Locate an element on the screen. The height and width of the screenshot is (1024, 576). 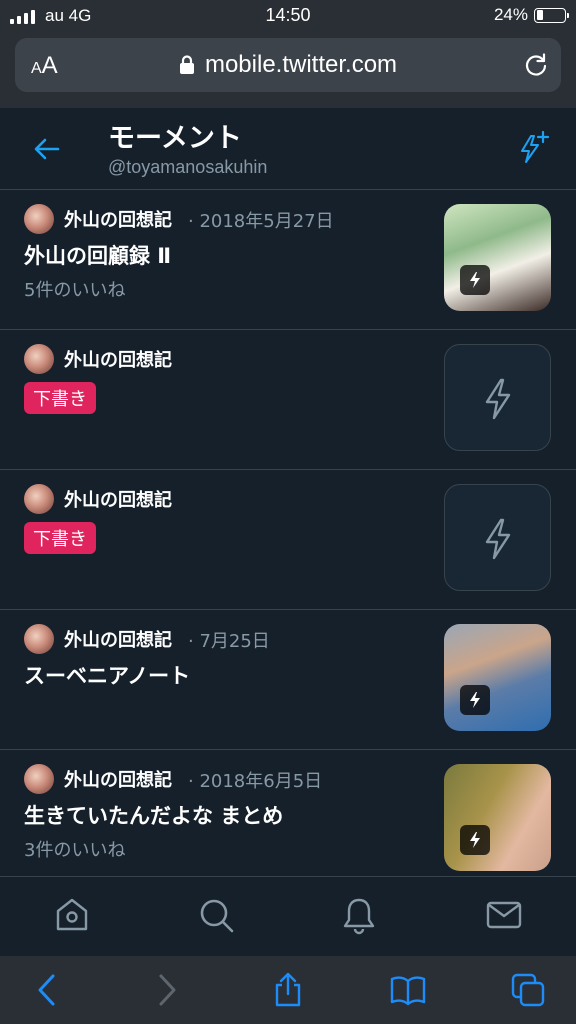
tabs-icon is located at coordinates (528, 990).